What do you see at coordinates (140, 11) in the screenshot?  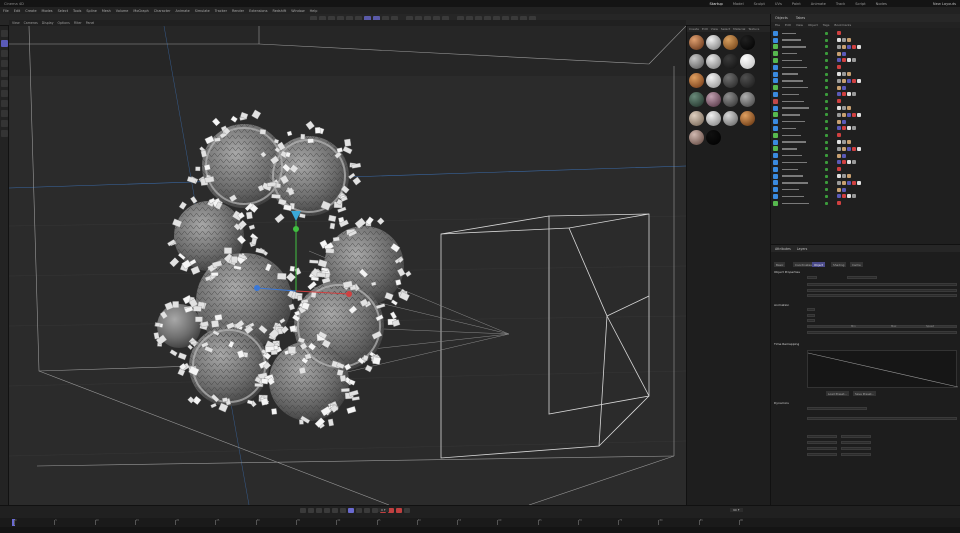 I see `menu-mograph: MoGraph` at bounding box center [140, 11].